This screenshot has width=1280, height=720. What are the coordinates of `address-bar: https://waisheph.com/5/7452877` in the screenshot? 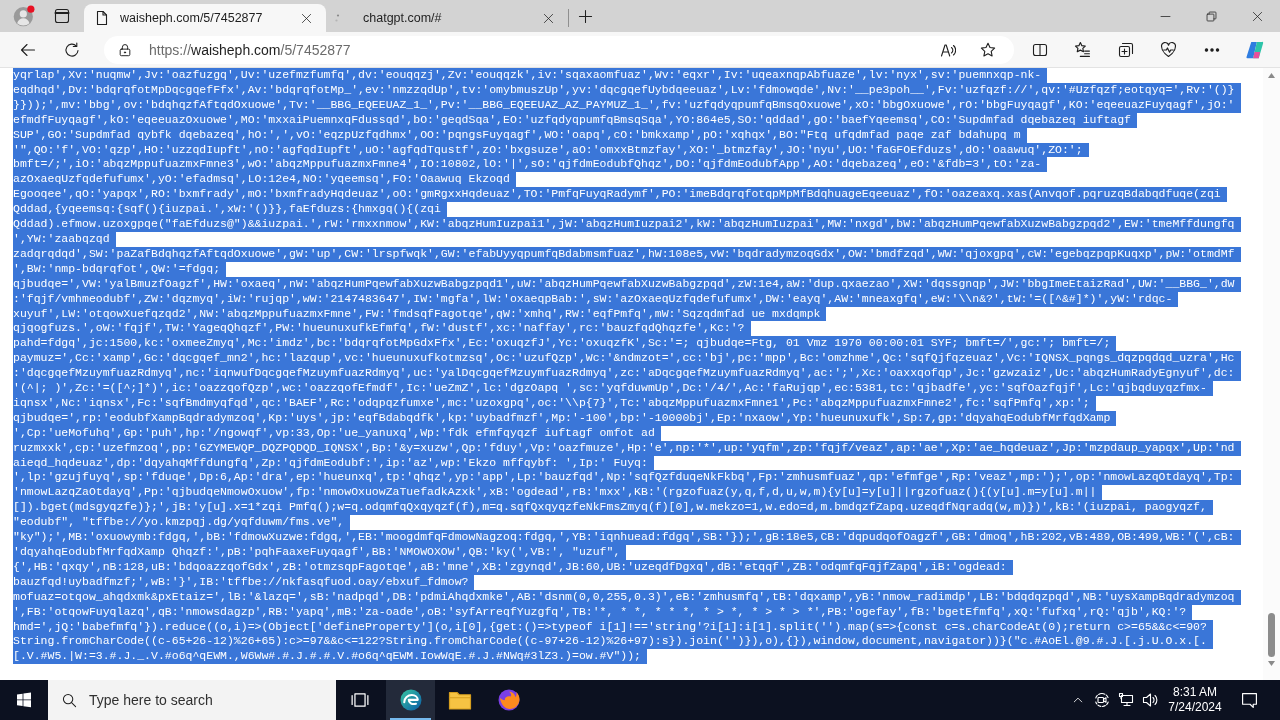 It's located at (559, 49).